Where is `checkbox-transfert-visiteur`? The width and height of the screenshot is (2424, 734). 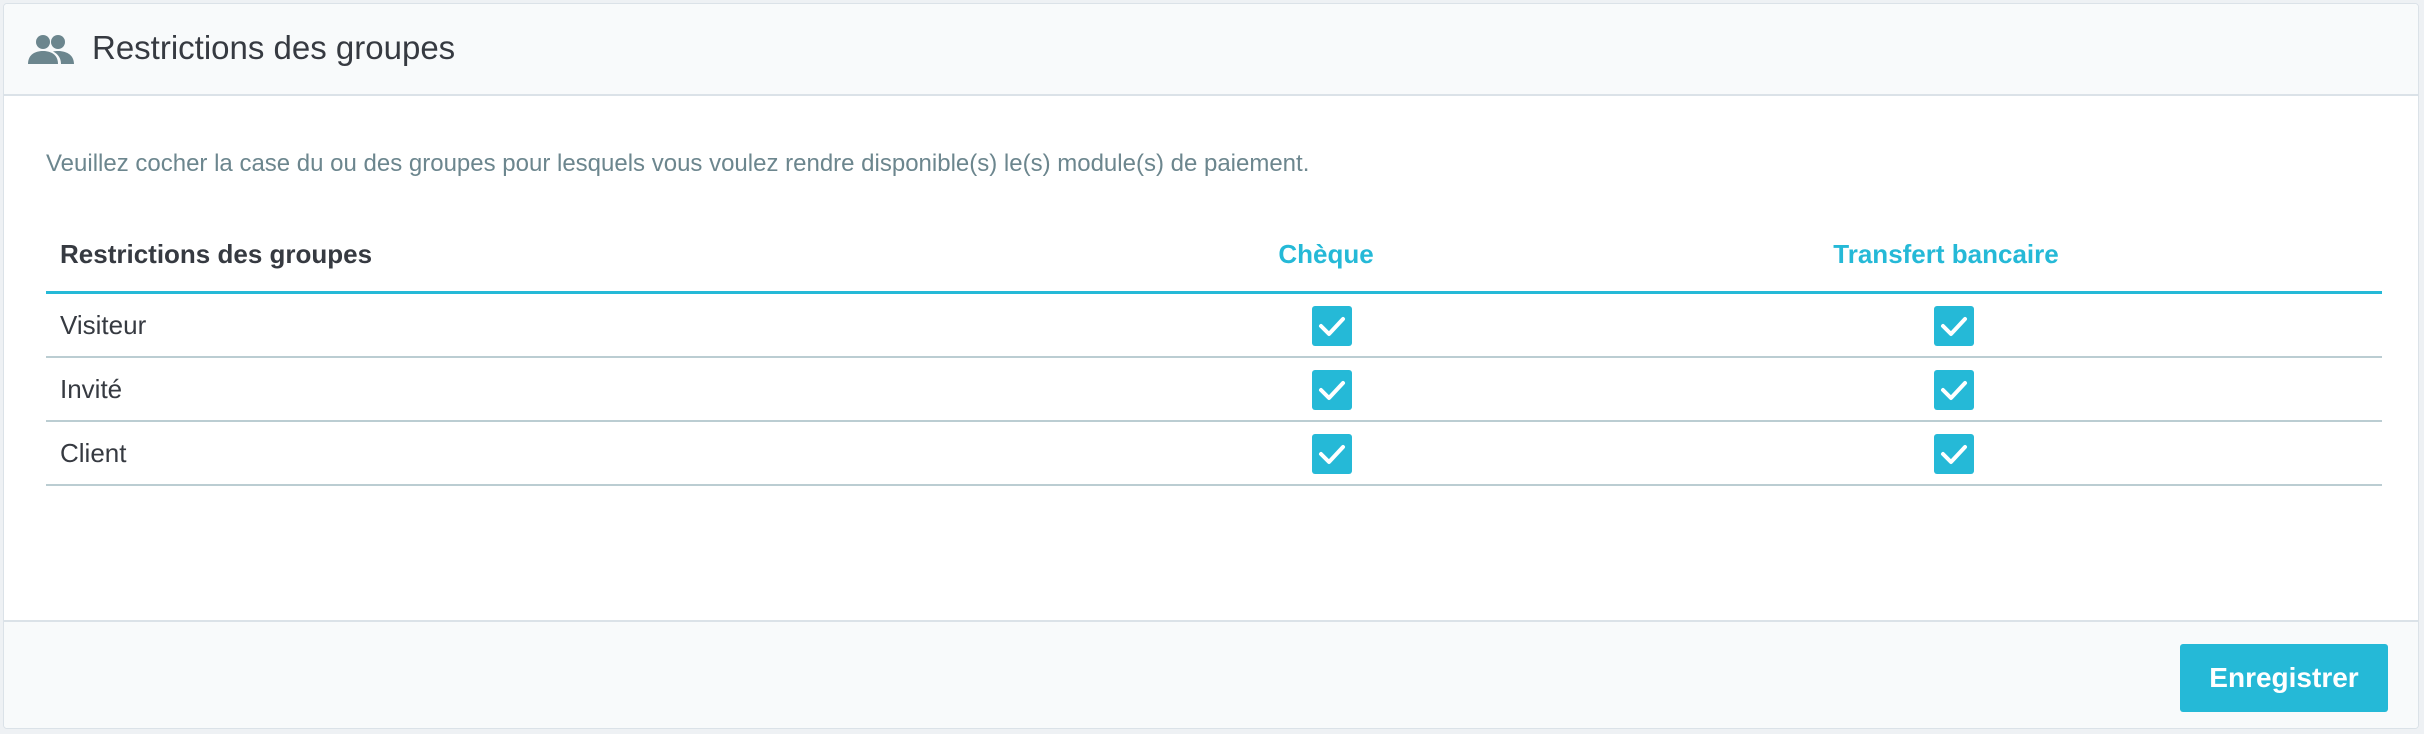 checkbox-transfert-visiteur is located at coordinates (1954, 326).